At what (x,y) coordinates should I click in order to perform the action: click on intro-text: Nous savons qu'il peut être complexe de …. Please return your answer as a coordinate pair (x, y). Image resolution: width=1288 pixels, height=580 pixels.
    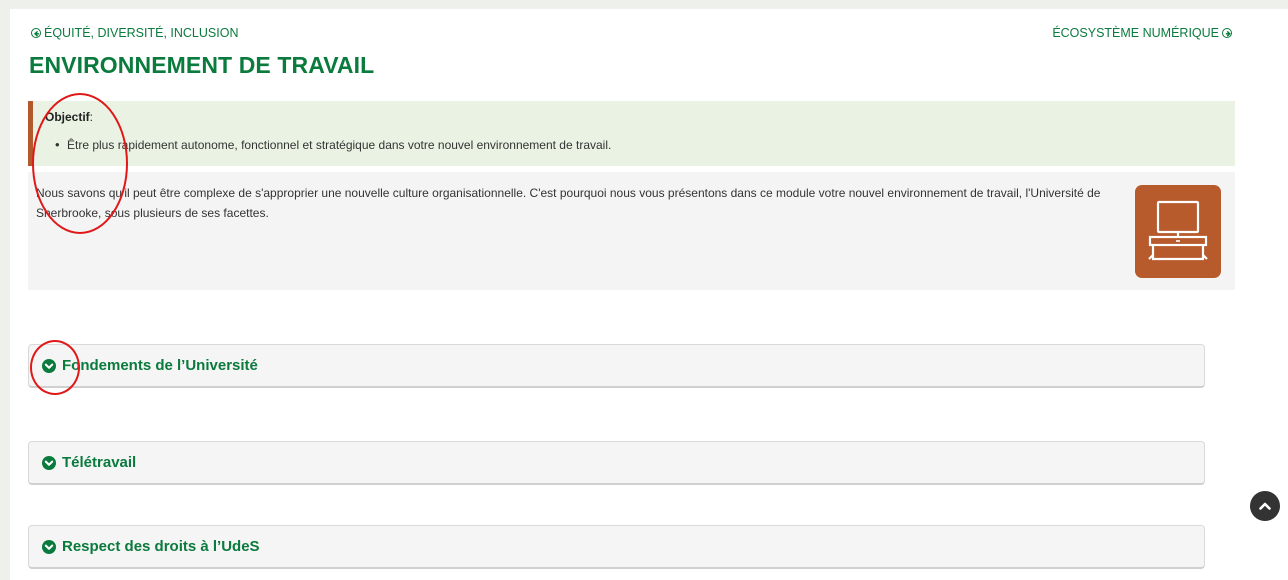
    Looking at the image, I should click on (568, 203).